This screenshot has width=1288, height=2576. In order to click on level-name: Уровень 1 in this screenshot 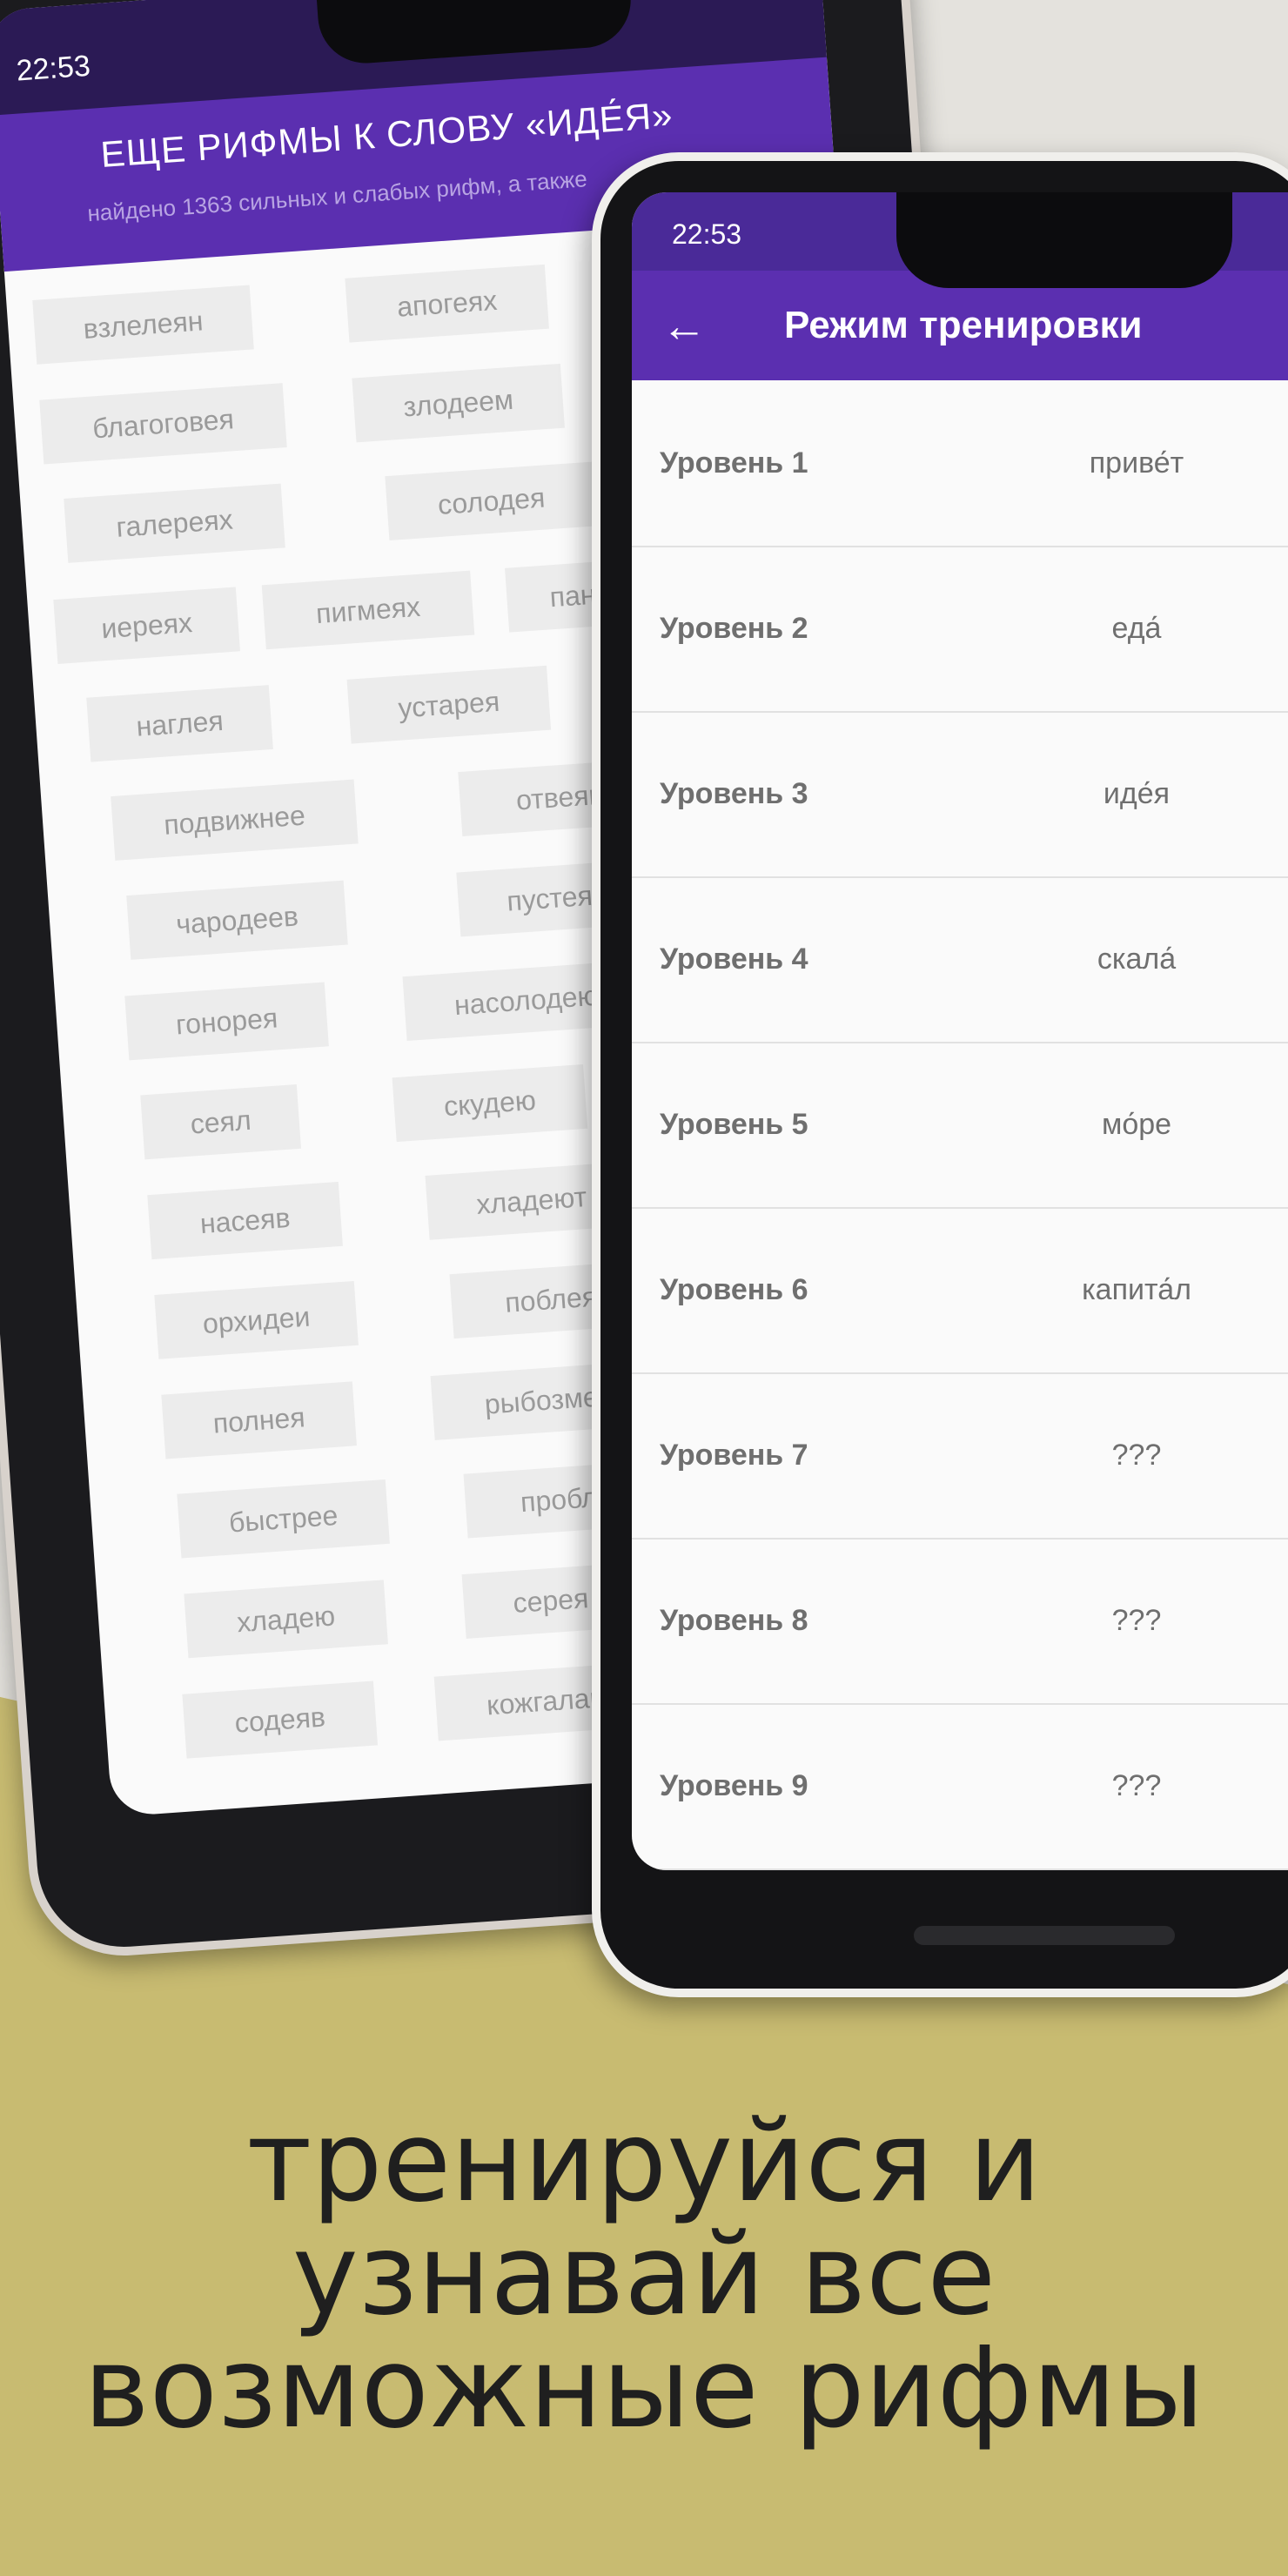, I will do `click(734, 463)`.